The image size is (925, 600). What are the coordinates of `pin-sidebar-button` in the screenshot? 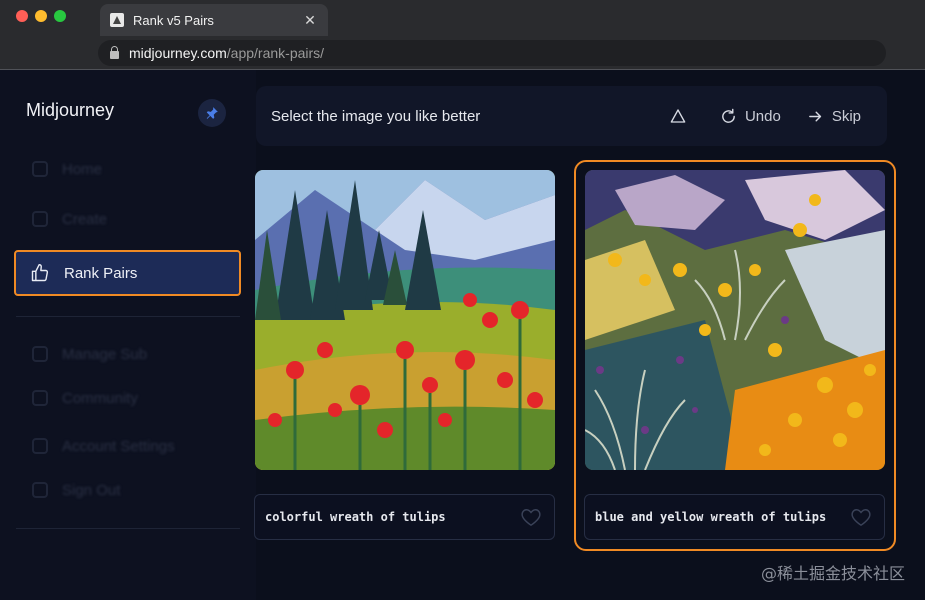 It's located at (212, 113).